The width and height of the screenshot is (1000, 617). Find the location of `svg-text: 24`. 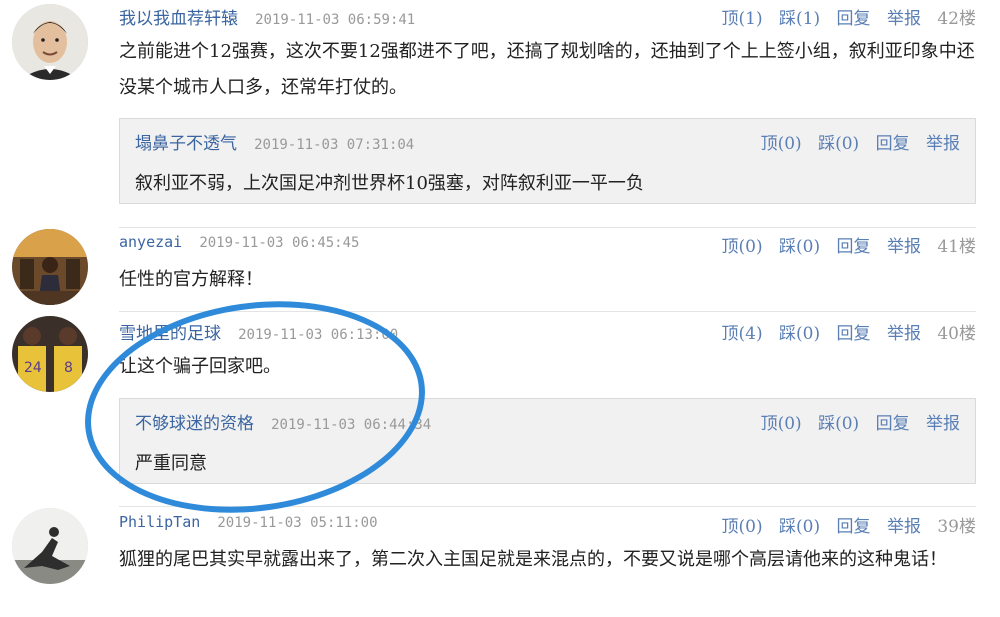

svg-text: 24 is located at coordinates (33, 368).